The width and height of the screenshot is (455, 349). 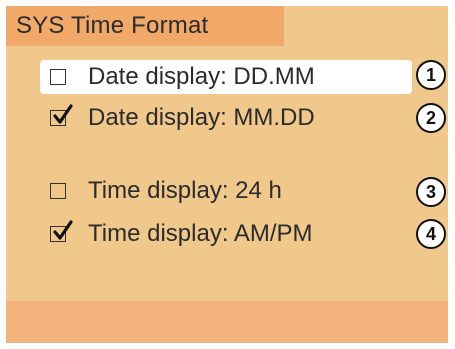 I want to click on callout-badge-4: 4, so click(x=431, y=234).